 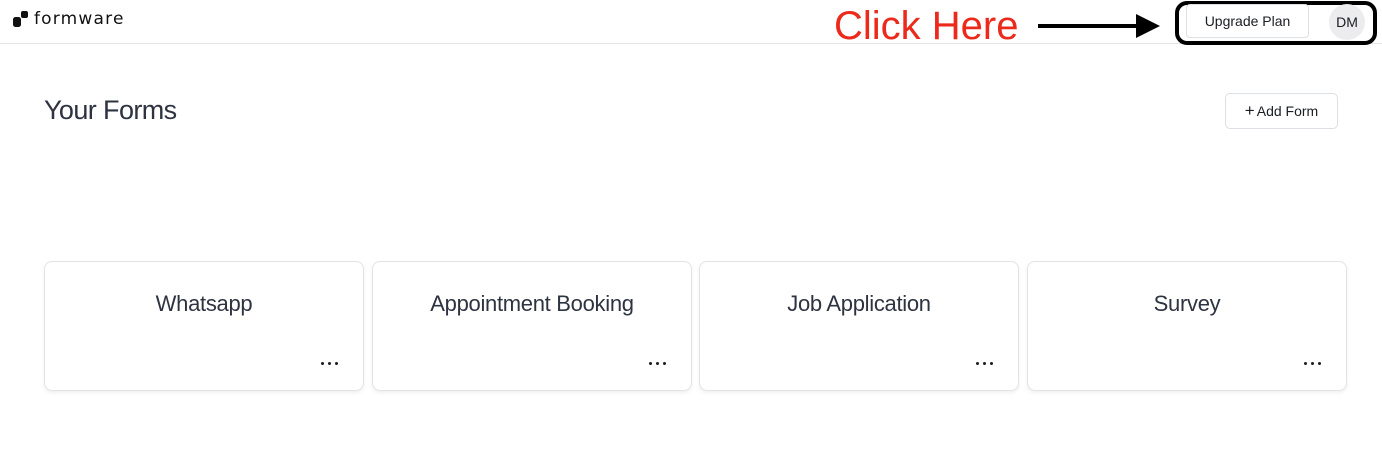 I want to click on formware-logo-icon, so click(x=20, y=19).